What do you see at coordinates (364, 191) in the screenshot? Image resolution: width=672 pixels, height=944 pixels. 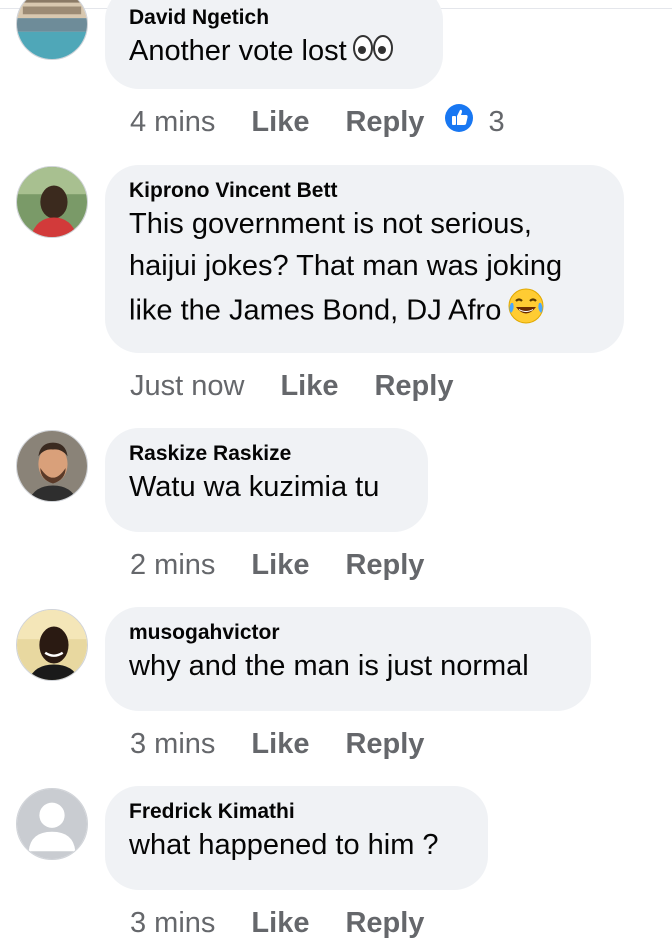 I see `comment-author: Kiprono Vincent Bett` at bounding box center [364, 191].